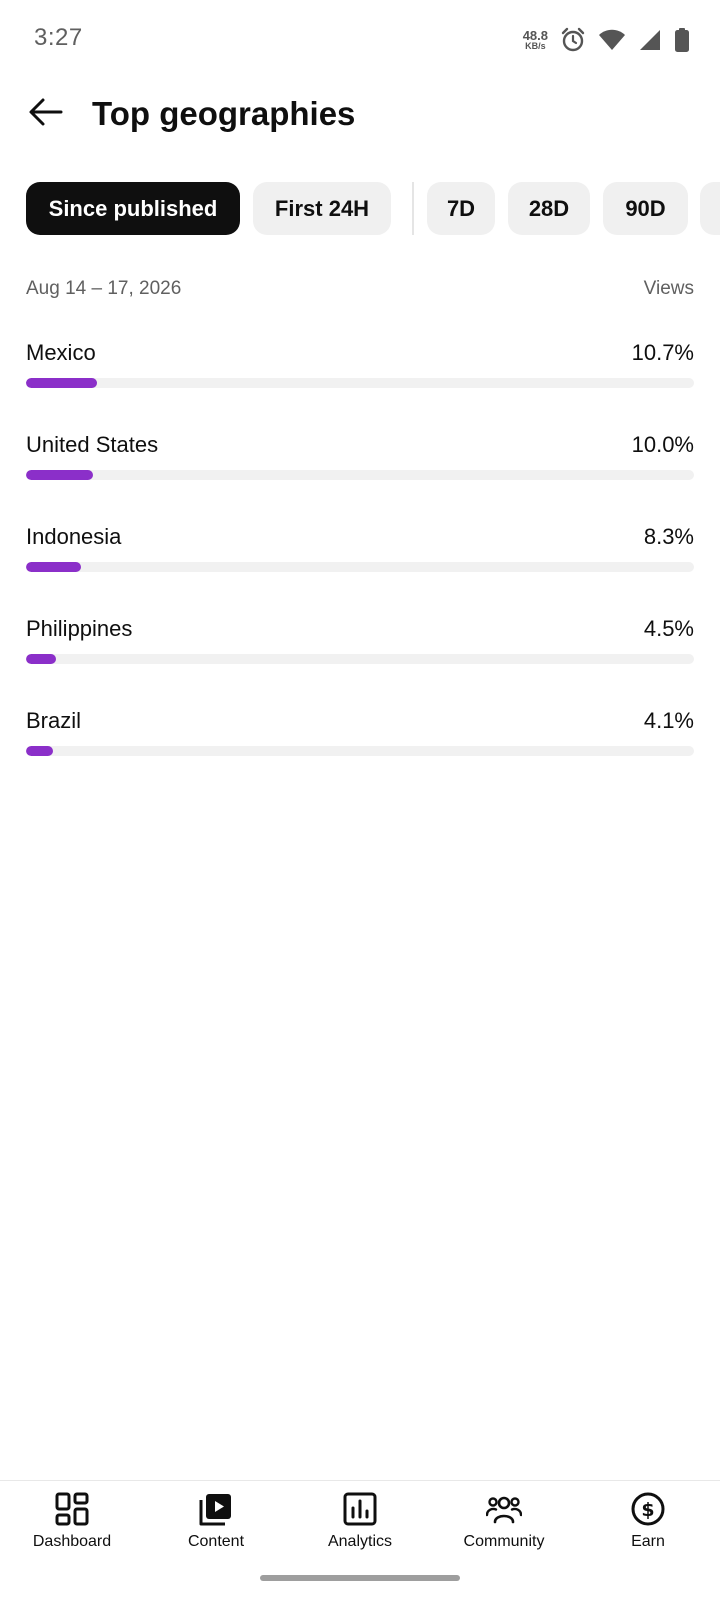 Image resolution: width=720 pixels, height=1600 pixels. I want to click on chip-7d: 7D, so click(461, 208).